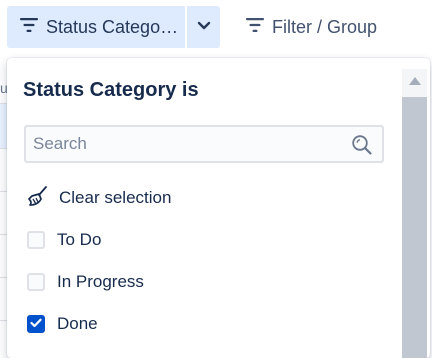 Image resolution: width=432 pixels, height=358 pixels. What do you see at coordinates (325, 26) in the screenshot?
I see `filter-group-label: Filter / Group` at bounding box center [325, 26].